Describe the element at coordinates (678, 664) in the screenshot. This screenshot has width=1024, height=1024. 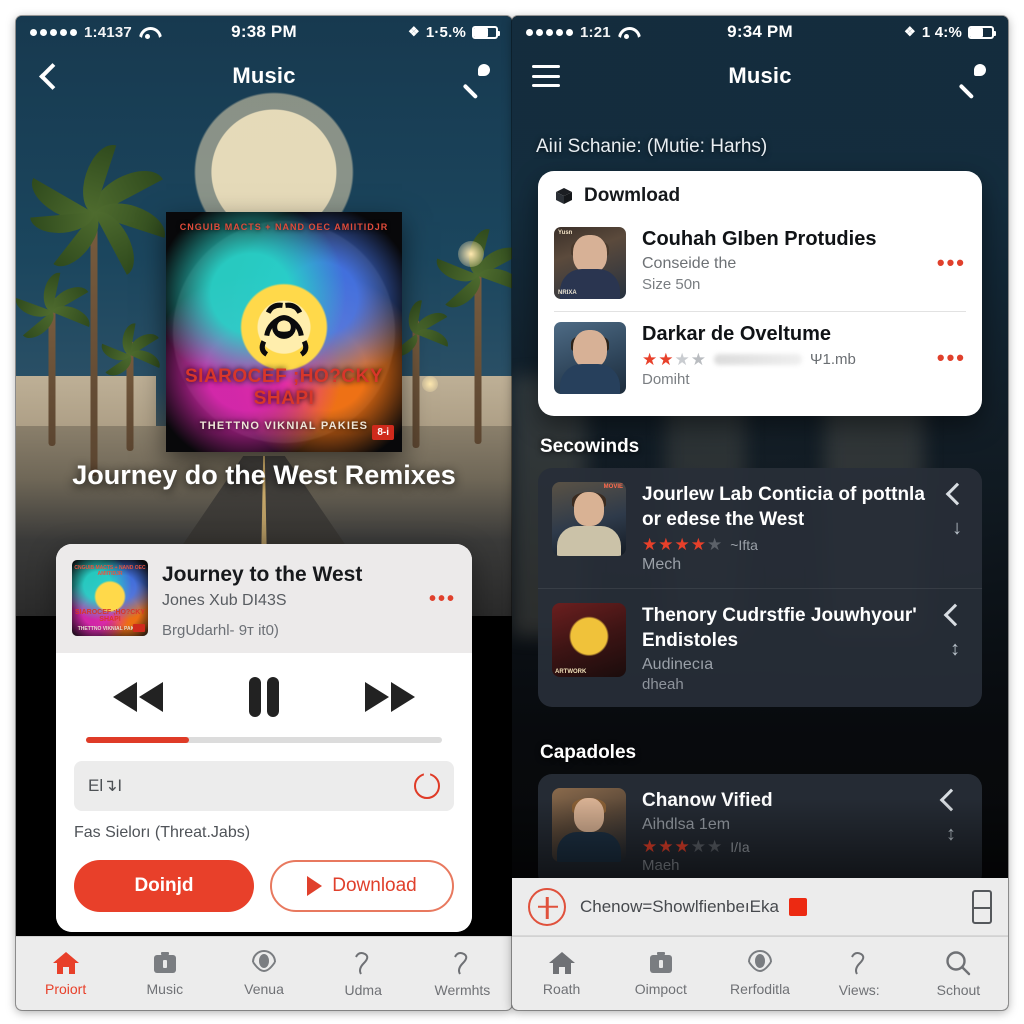
I see `list-item-sub: Audinecıa` at that location.